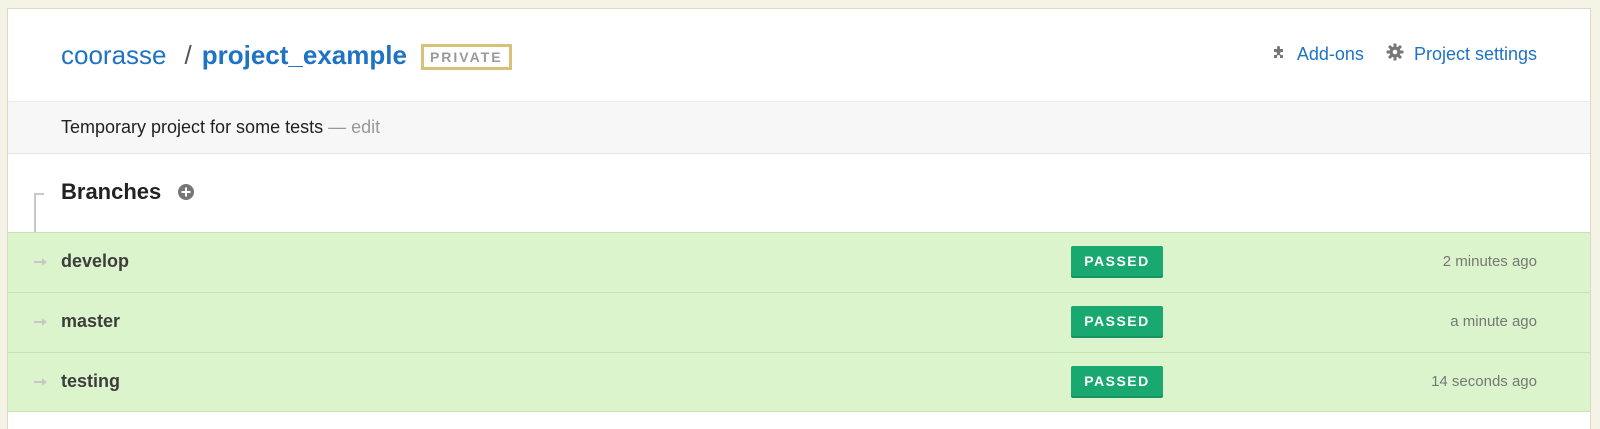  I want to click on breadcrumb: coorasse / project_example PRIVATE, so click(286, 55).